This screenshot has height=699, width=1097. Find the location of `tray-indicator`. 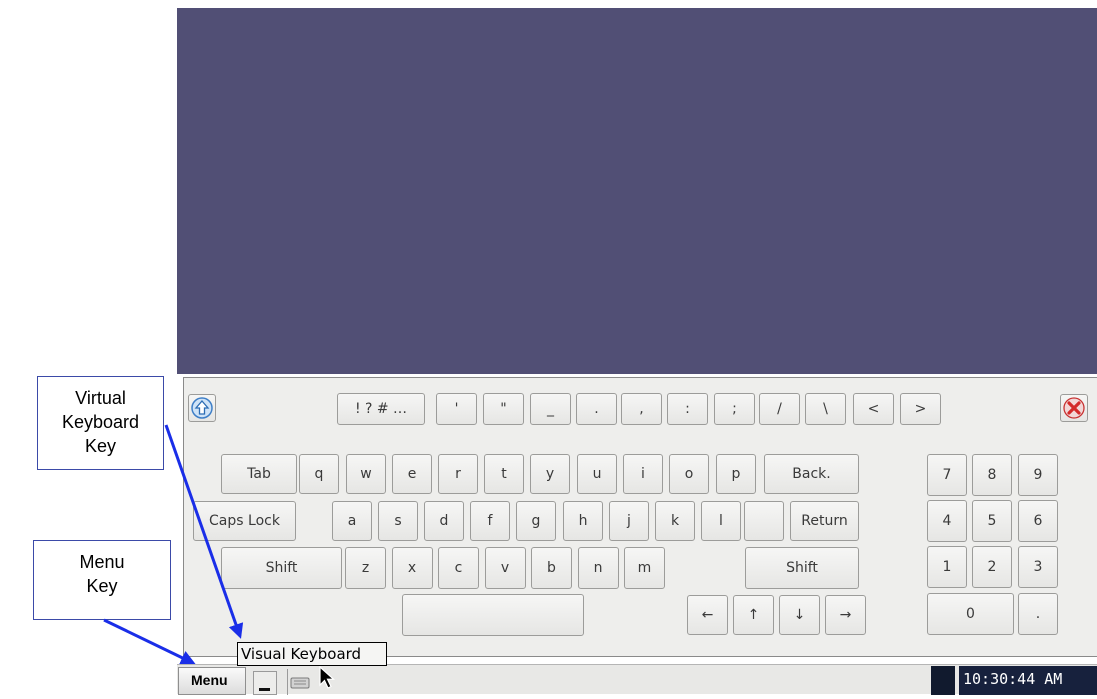

tray-indicator is located at coordinates (943, 680).